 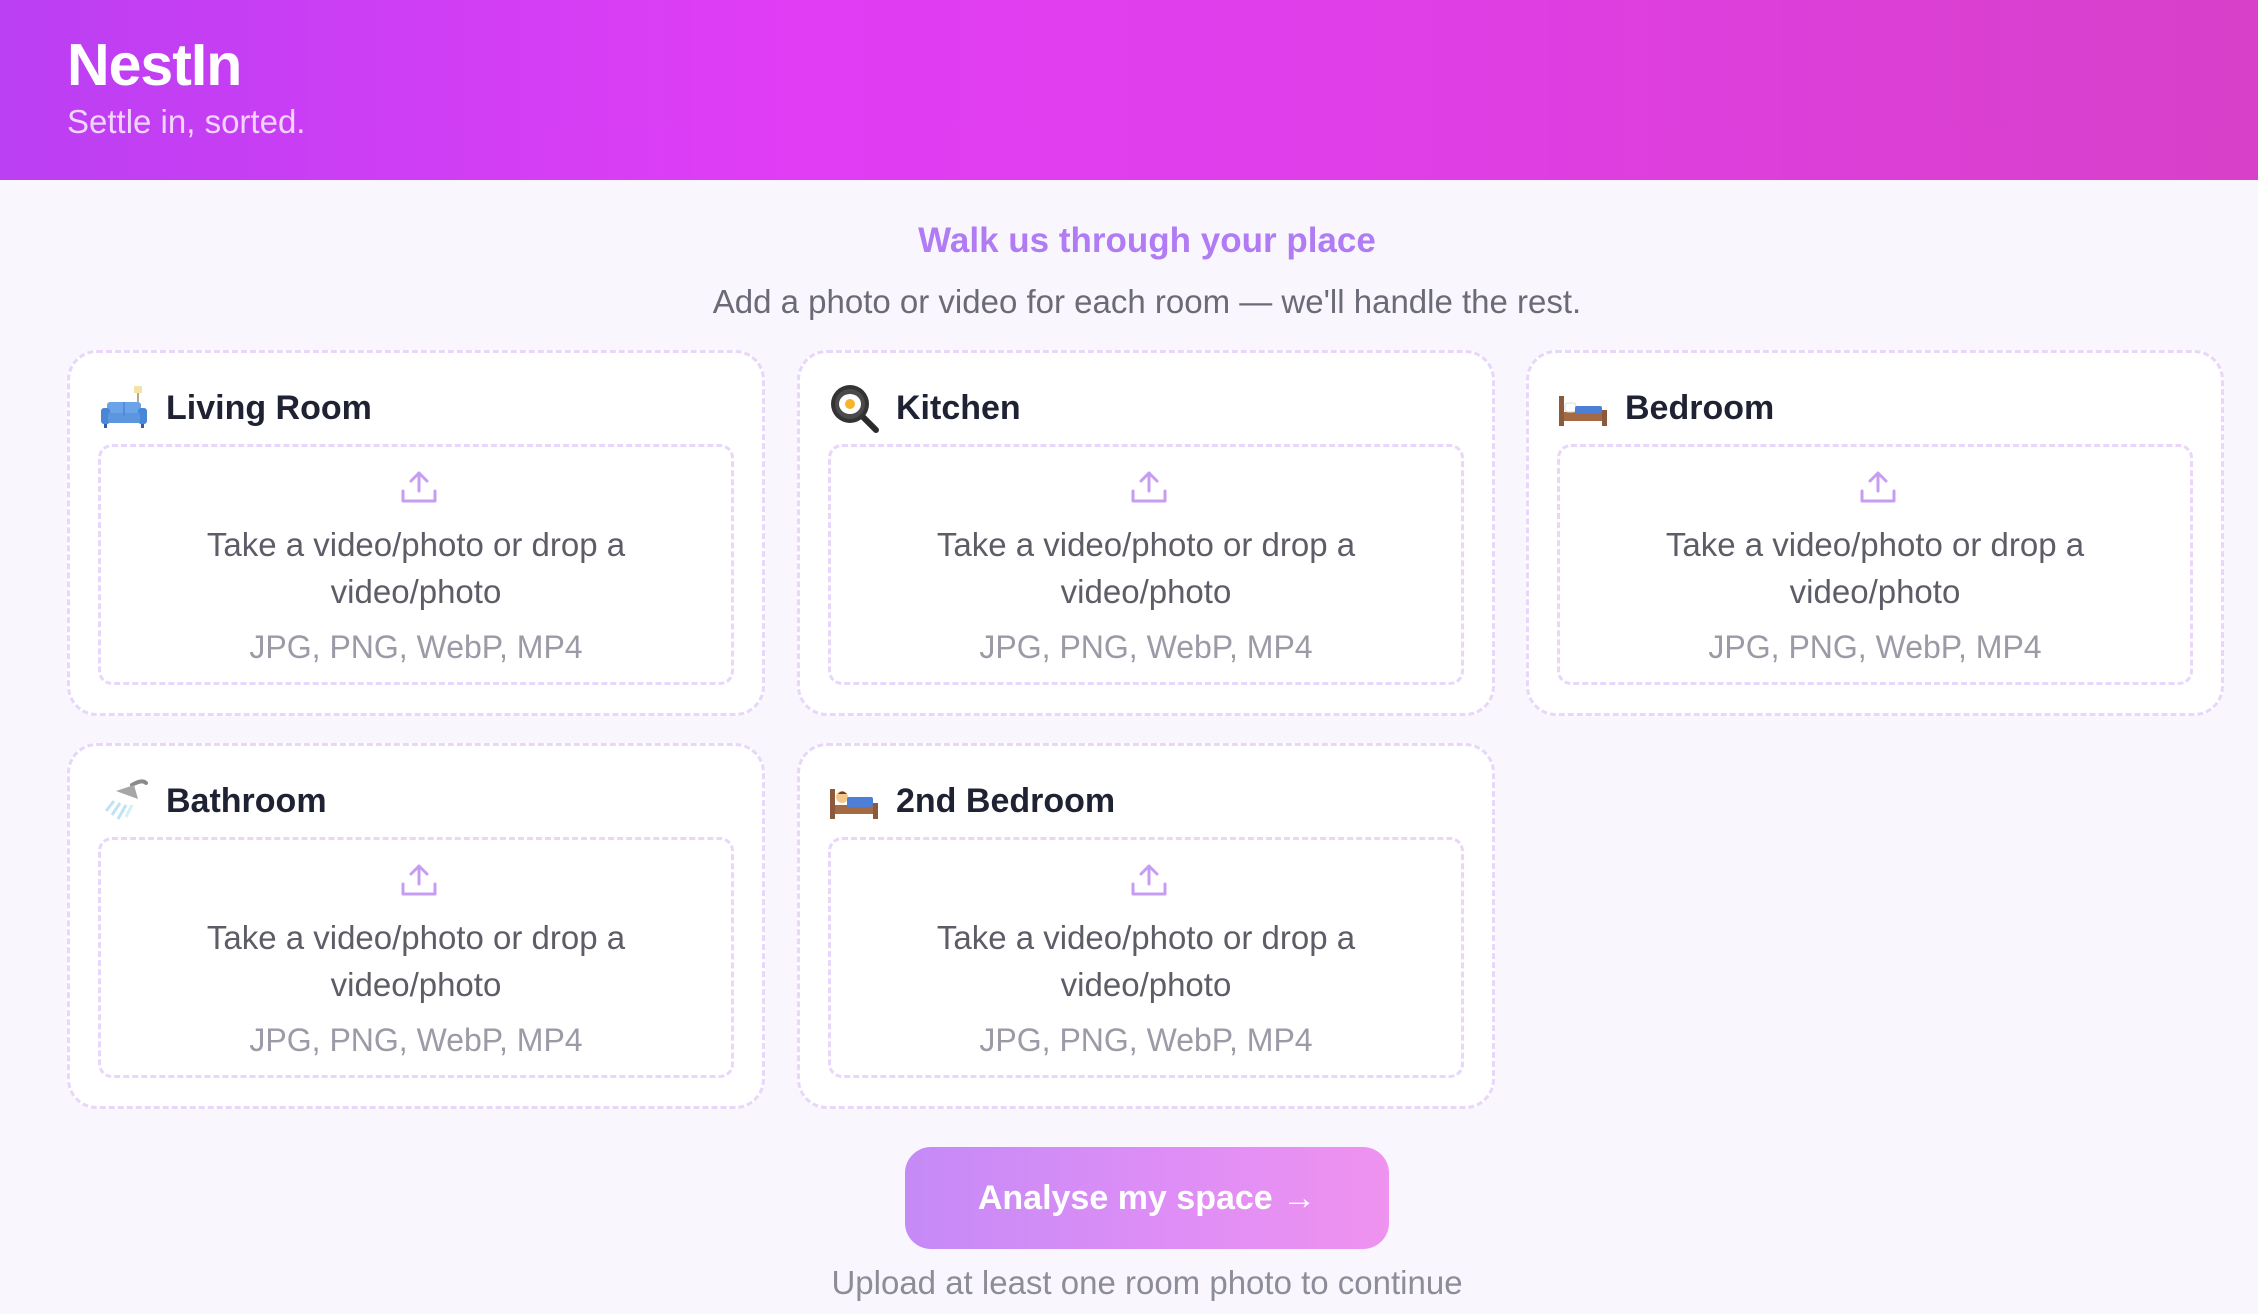 I want to click on analyse-space-button: Analyse my space →, so click(x=1147, y=1198).